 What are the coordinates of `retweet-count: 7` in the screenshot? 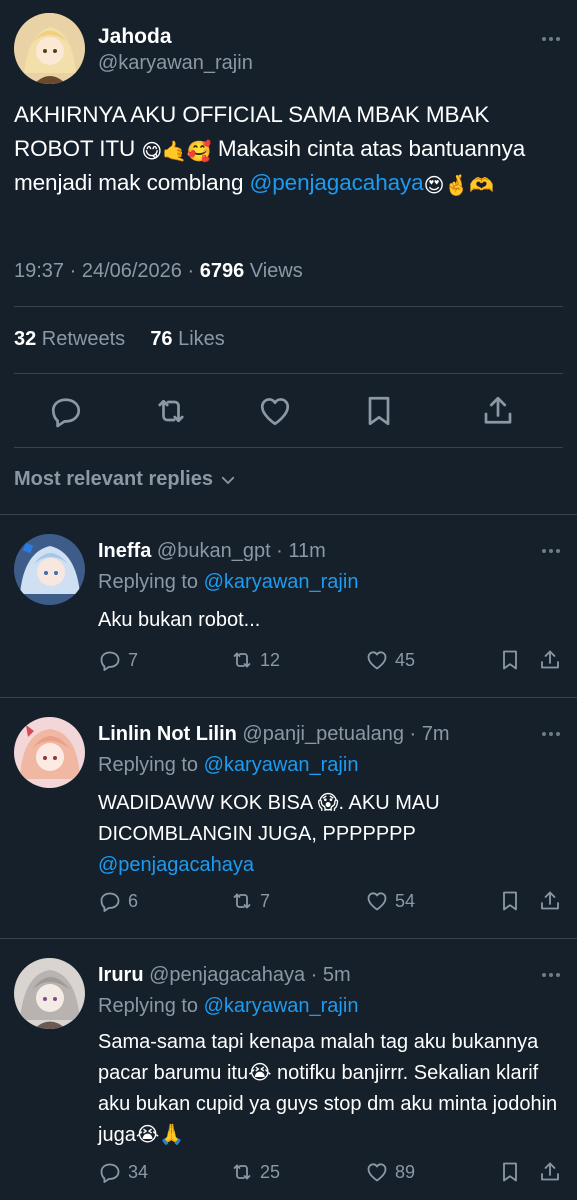 It's located at (265, 900).